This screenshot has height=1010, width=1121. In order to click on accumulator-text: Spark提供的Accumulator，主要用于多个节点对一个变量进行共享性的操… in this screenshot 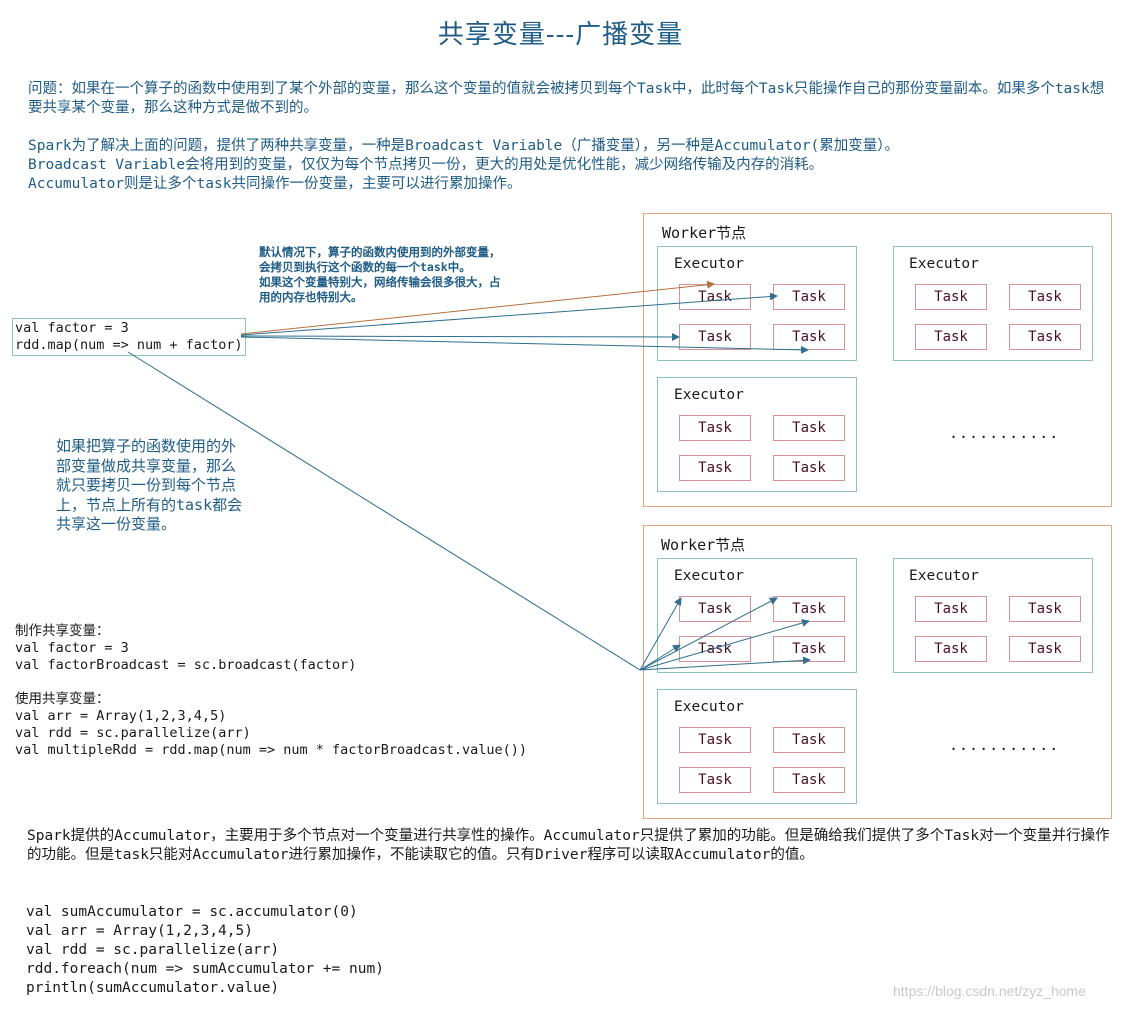, I will do `click(568, 845)`.